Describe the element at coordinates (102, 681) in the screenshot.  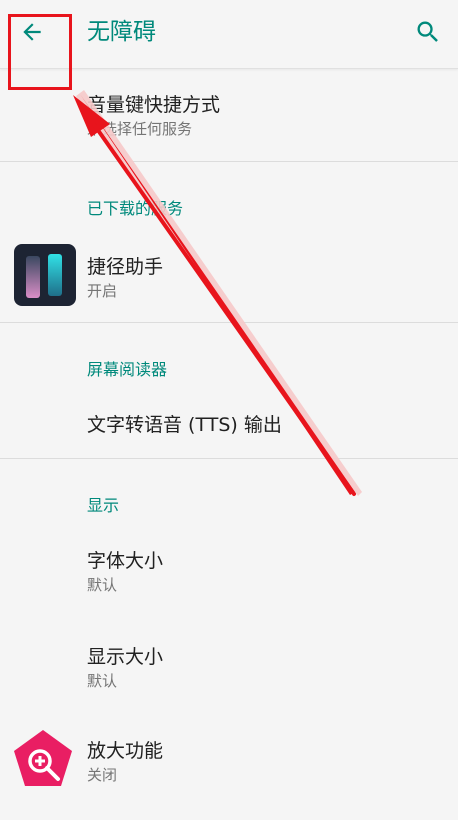
I see `display-size-subtitle: 默认` at that location.